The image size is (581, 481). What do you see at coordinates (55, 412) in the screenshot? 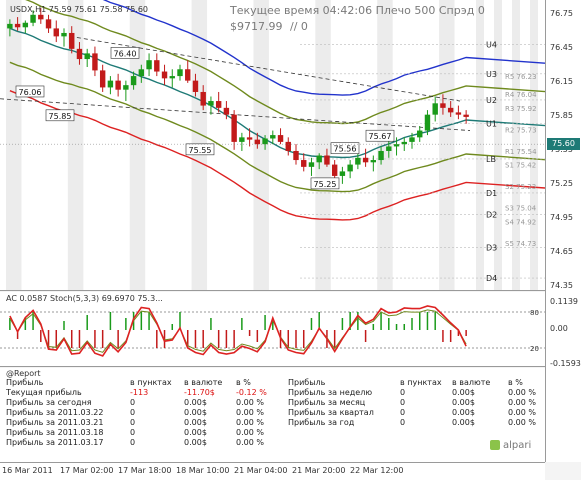
I see `report-cell: Прибыль за 2011.03.22` at bounding box center [55, 412].